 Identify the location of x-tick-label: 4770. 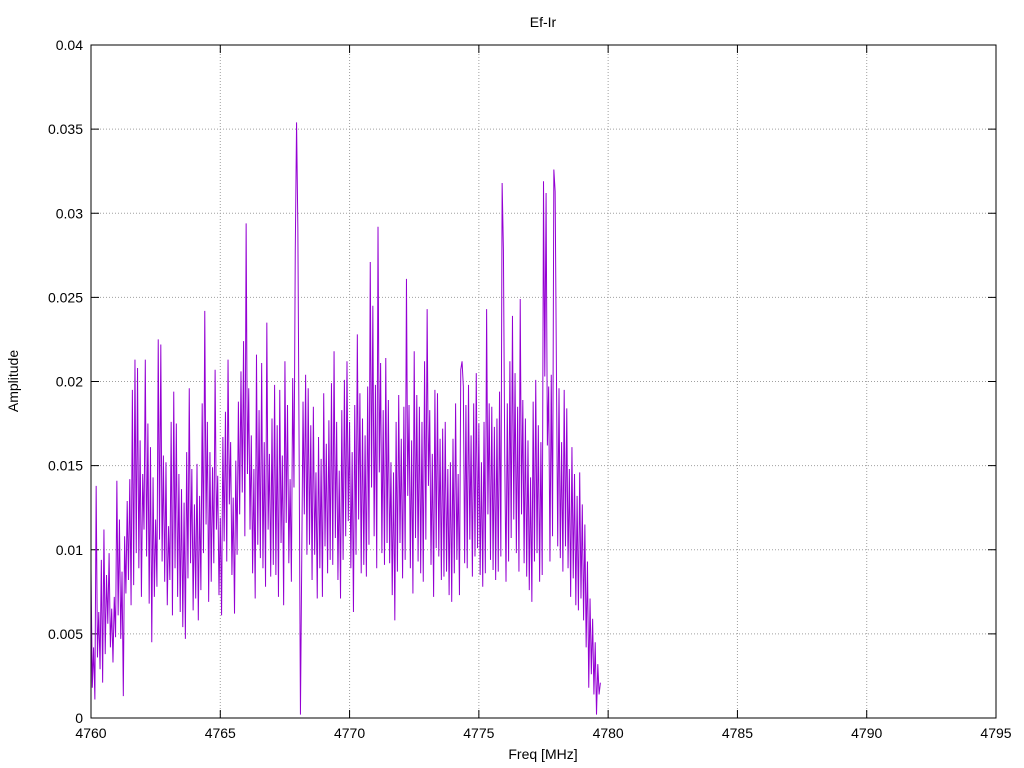
(349, 733).